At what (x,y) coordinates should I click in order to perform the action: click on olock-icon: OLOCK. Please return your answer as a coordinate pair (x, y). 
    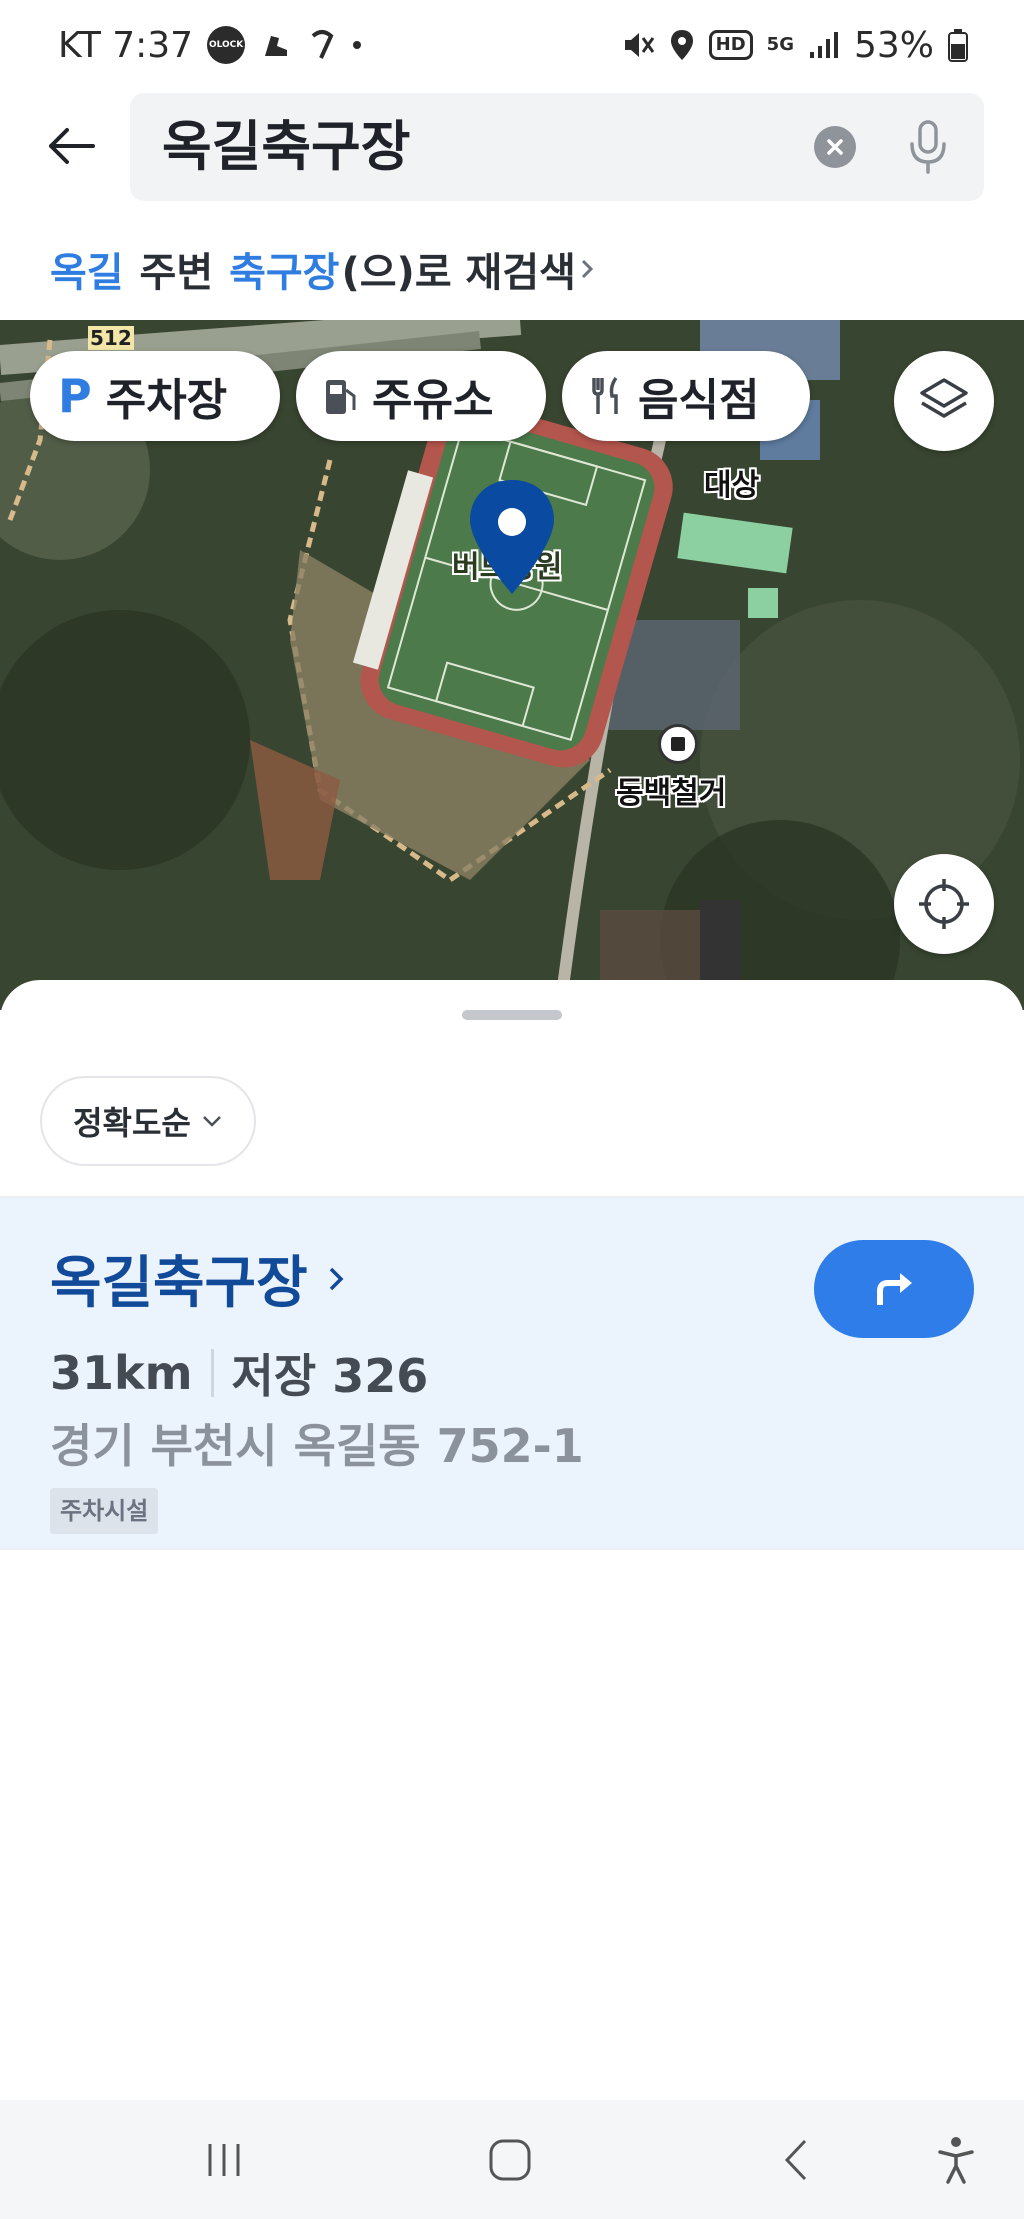
    Looking at the image, I should click on (226, 45).